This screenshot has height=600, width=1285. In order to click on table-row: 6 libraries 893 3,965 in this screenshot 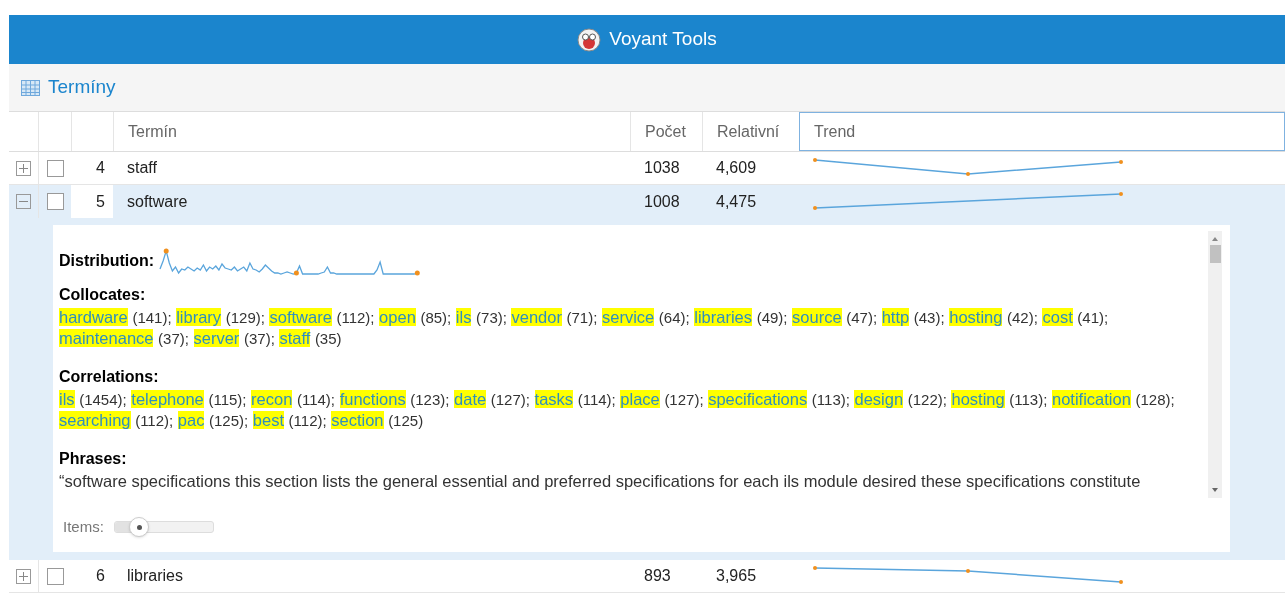, I will do `click(647, 576)`.